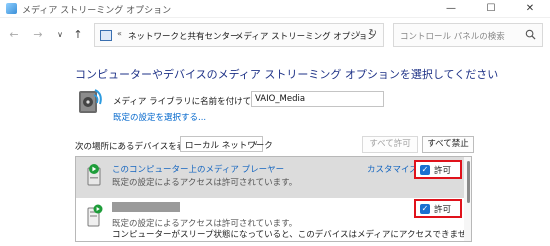  What do you see at coordinates (97, 11) in the screenshot?
I see `window-title: メディア ストリーミング オプション` at bounding box center [97, 11].